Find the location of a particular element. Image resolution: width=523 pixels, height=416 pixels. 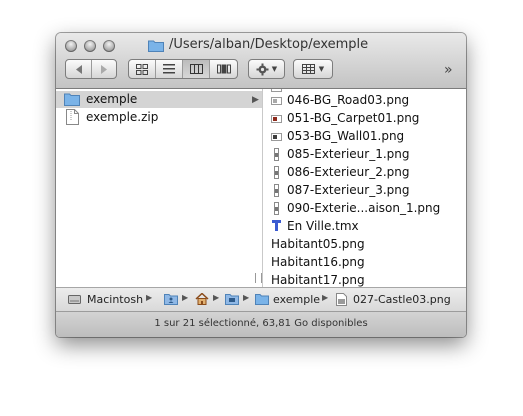

list-item-label: 051-BG_Carpet01.png is located at coordinates (353, 118).